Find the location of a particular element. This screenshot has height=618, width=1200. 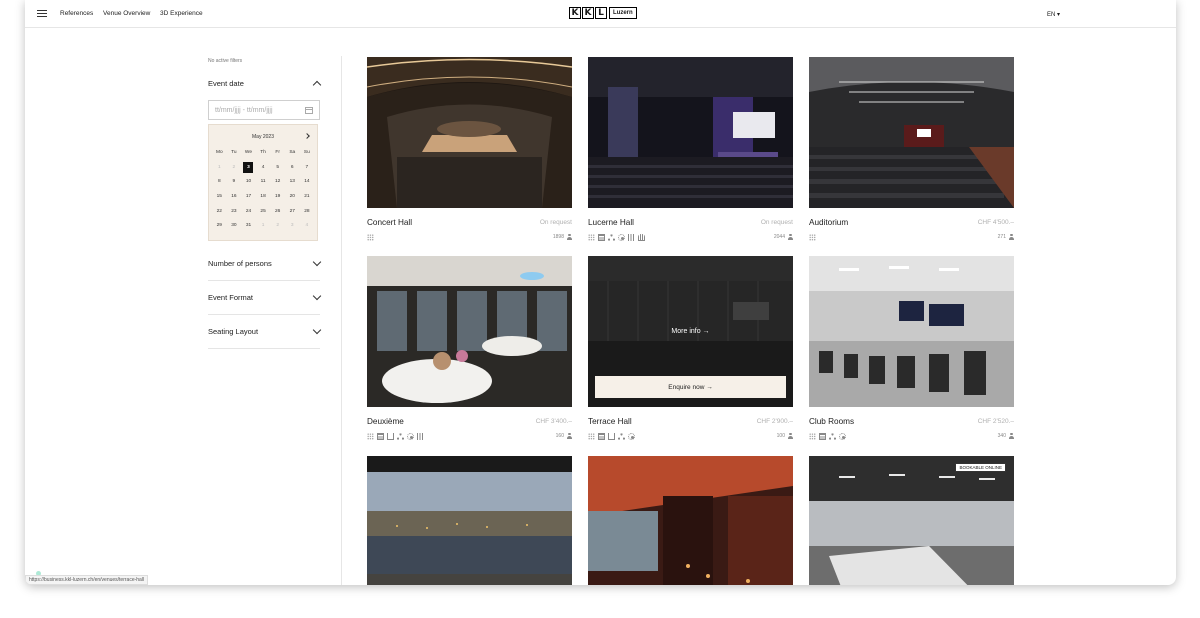

bookable-online-badge: BOOKABLE ONLINE is located at coordinates (980, 467).